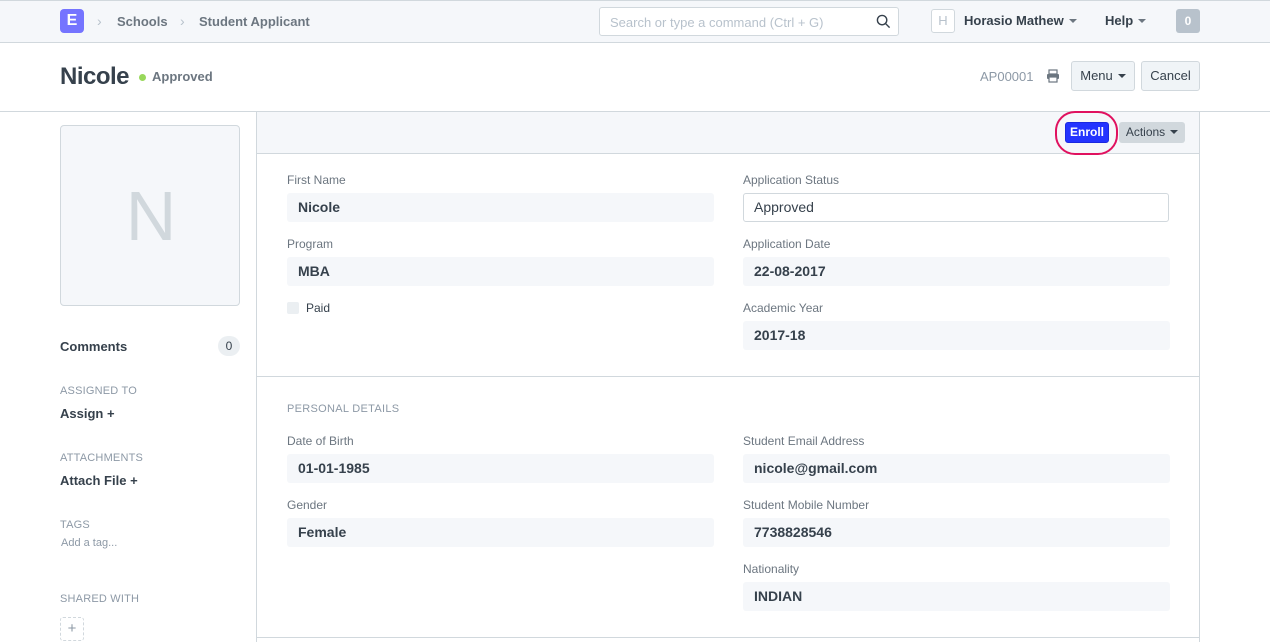 The height and width of the screenshot is (642, 1270). I want to click on print-icon, so click(1053, 76).